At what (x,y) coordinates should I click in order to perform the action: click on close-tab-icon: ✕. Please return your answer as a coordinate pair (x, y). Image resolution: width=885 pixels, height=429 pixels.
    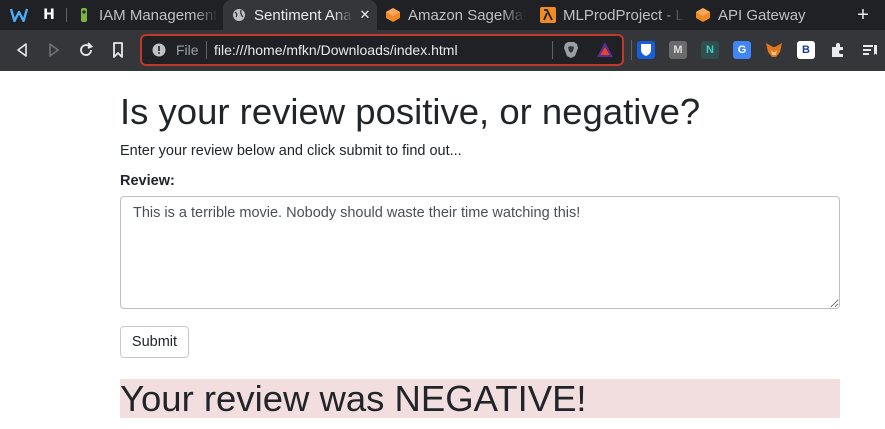
    Looking at the image, I should click on (365, 15).